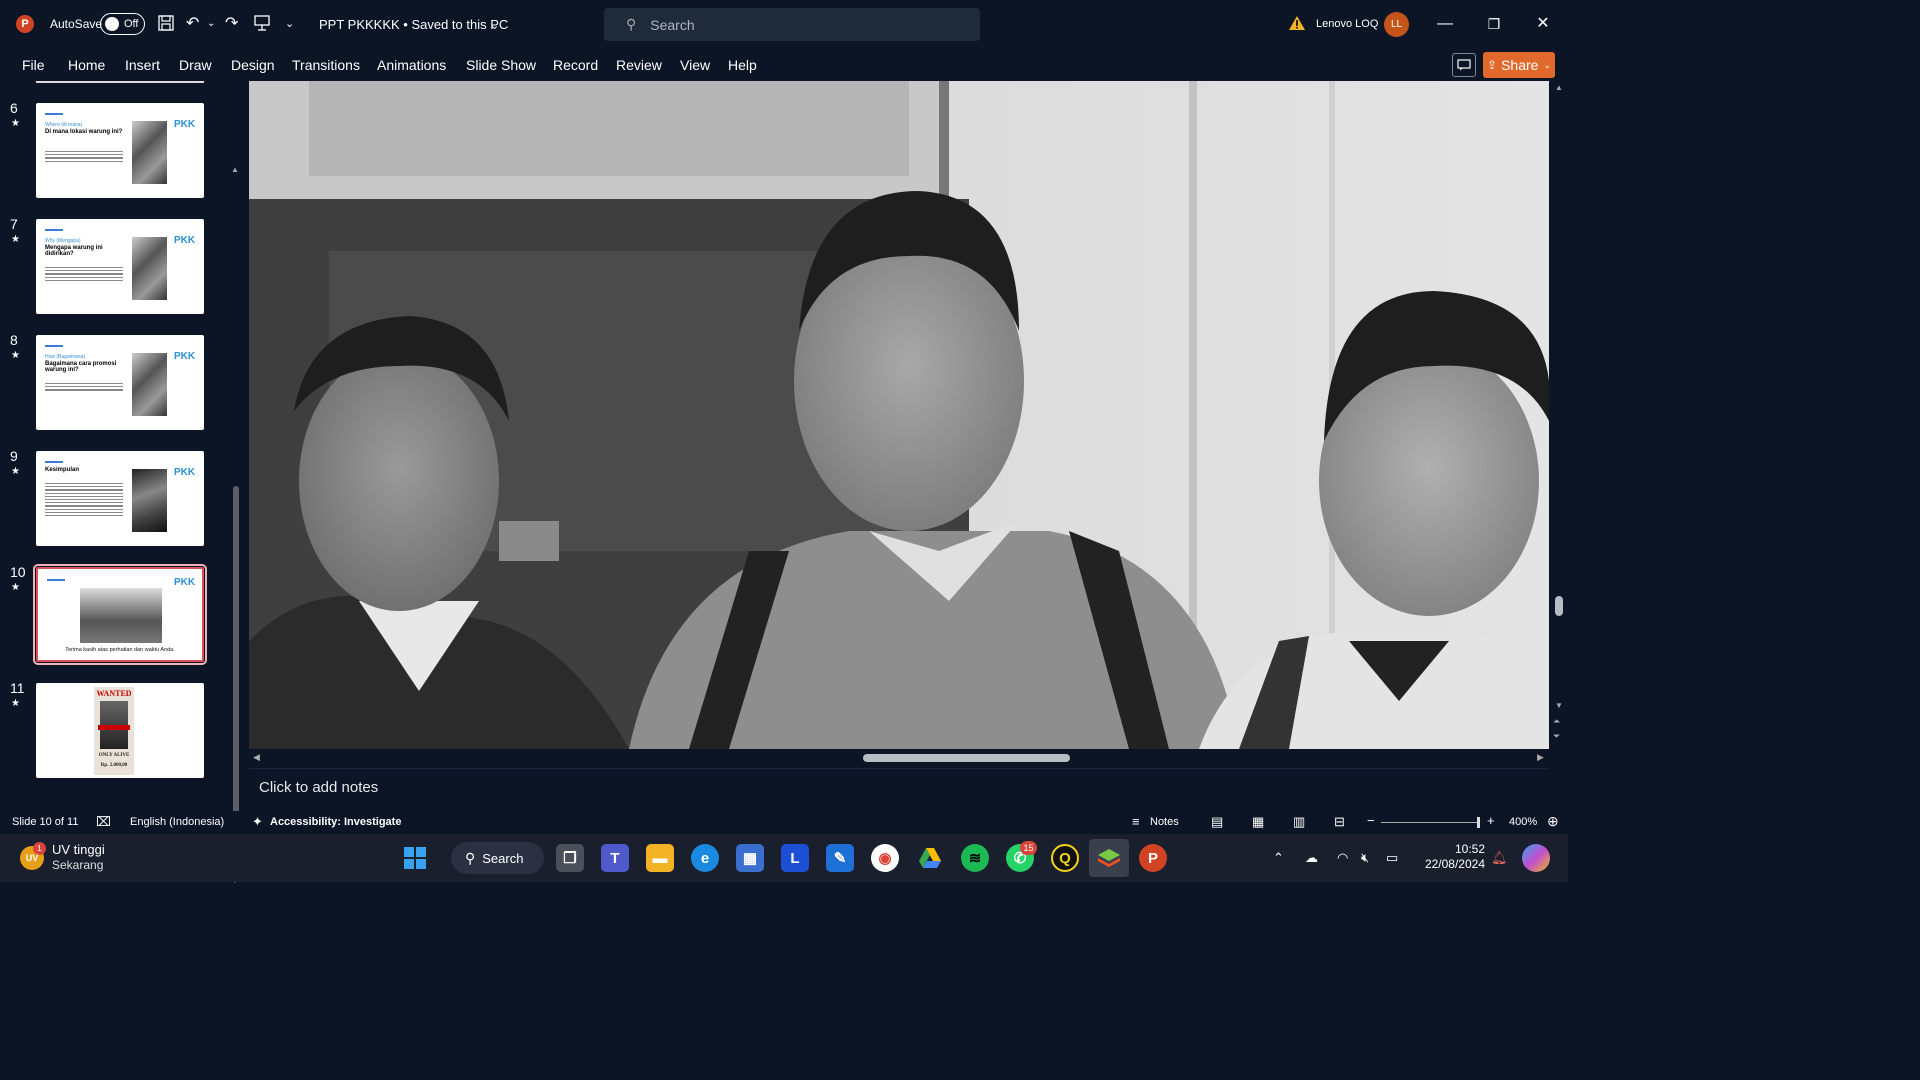 This screenshot has width=1920, height=1080. I want to click on share-button: ⇪ Share ⌄, so click(1519, 65).